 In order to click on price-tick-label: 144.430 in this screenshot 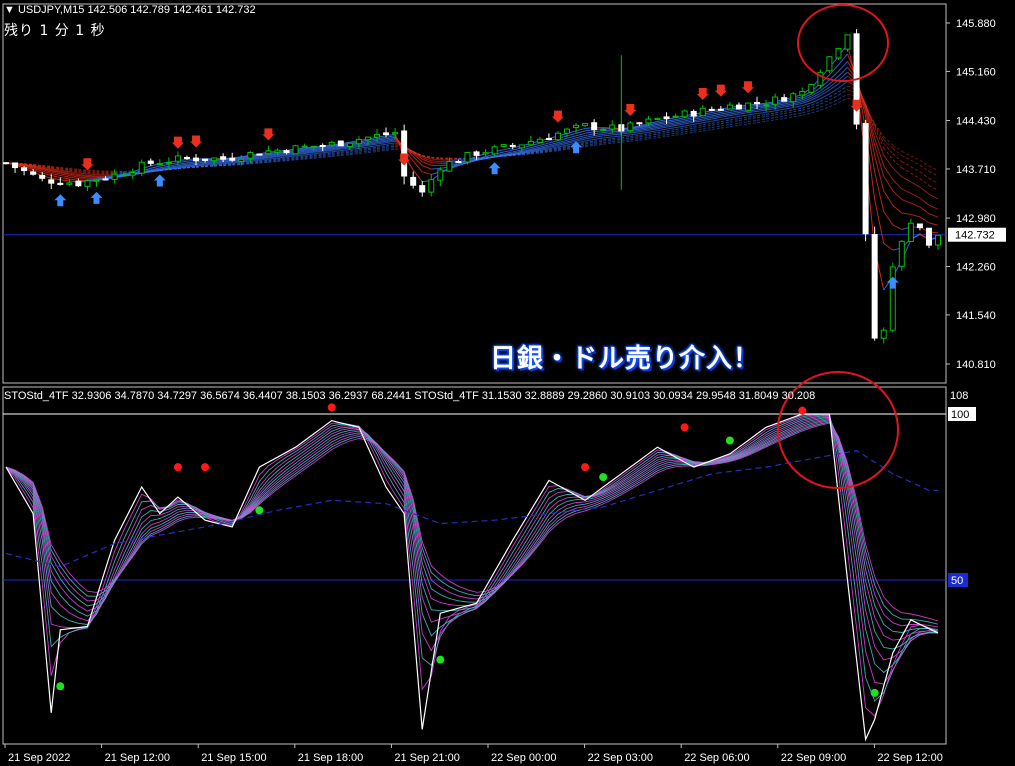, I will do `click(976, 122)`.